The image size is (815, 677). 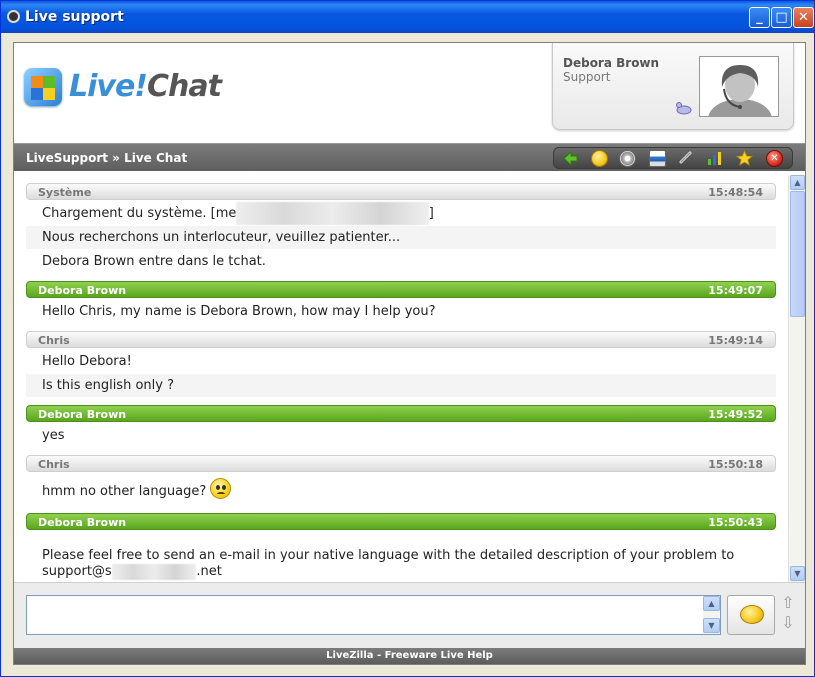 What do you see at coordinates (332, 213) in the screenshot?
I see `redacted-text: xxxxxxxxxxxxxxxxxxxxxxxxx` at bounding box center [332, 213].